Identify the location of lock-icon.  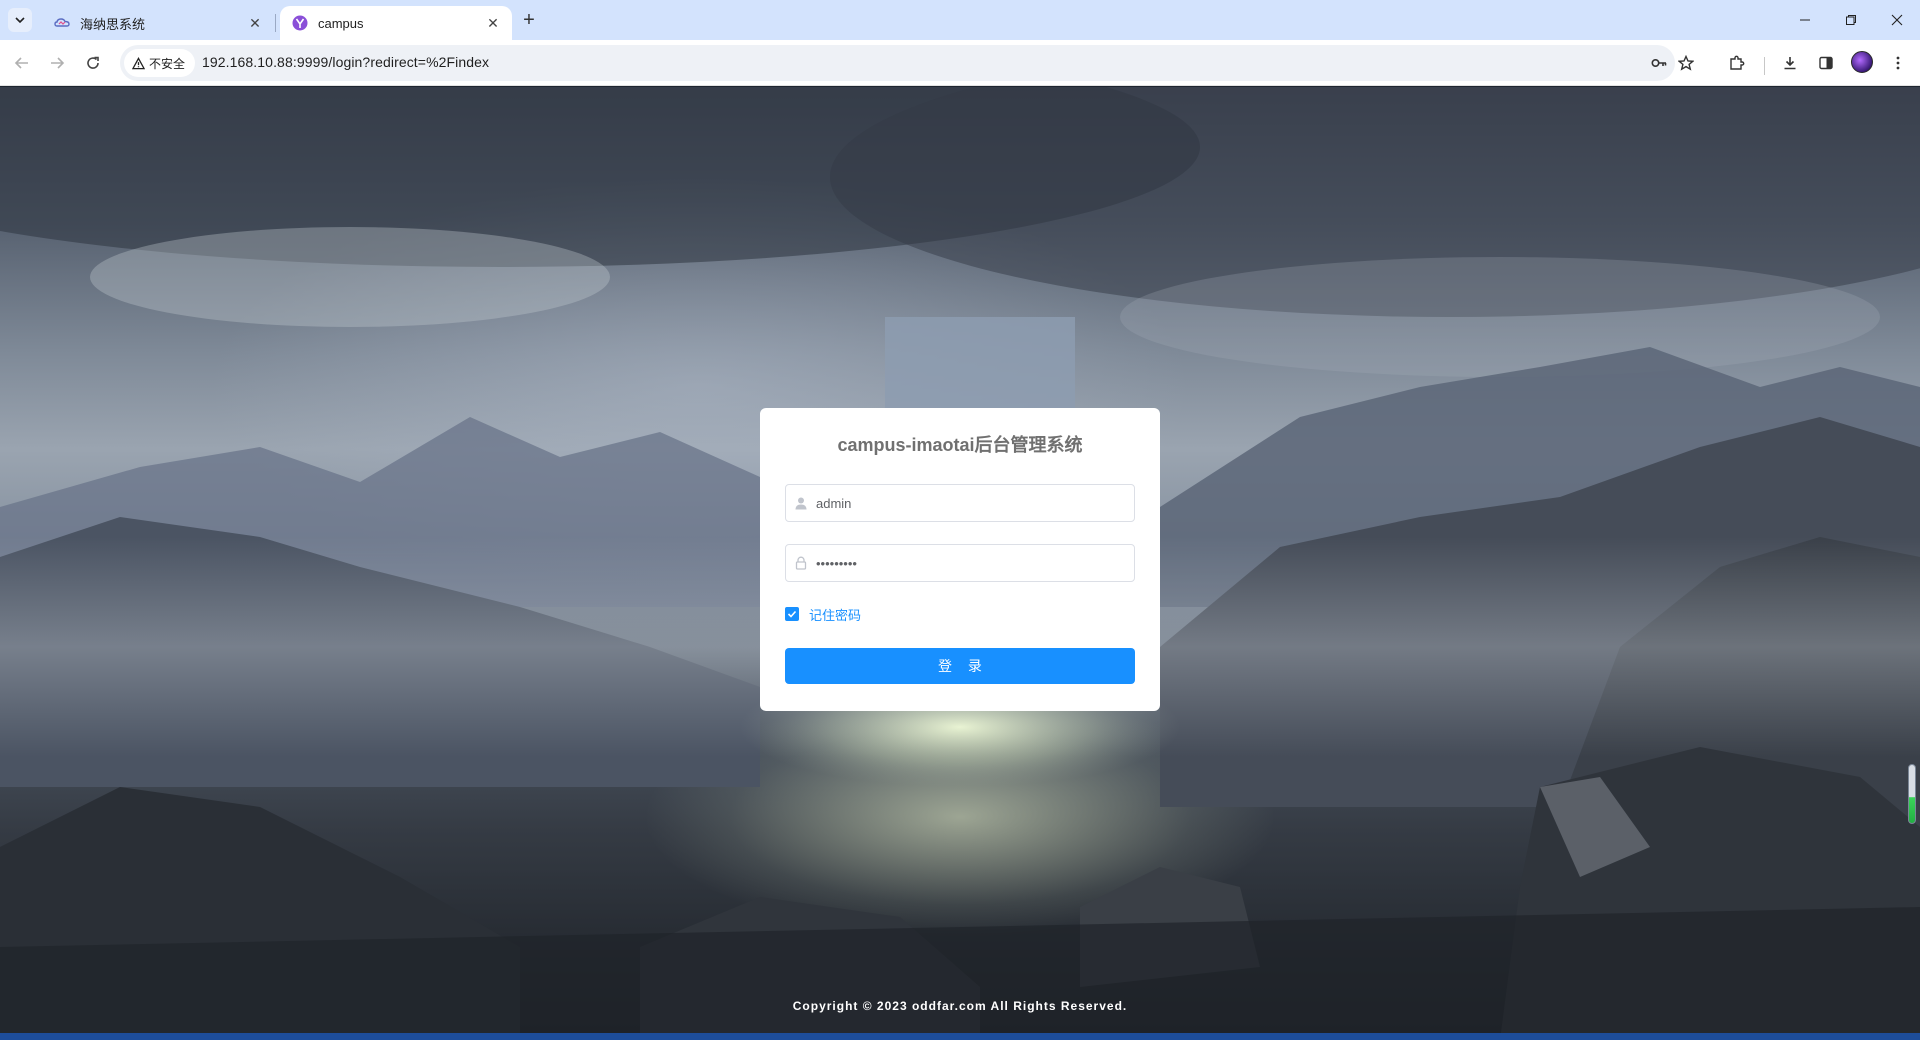
(801, 563).